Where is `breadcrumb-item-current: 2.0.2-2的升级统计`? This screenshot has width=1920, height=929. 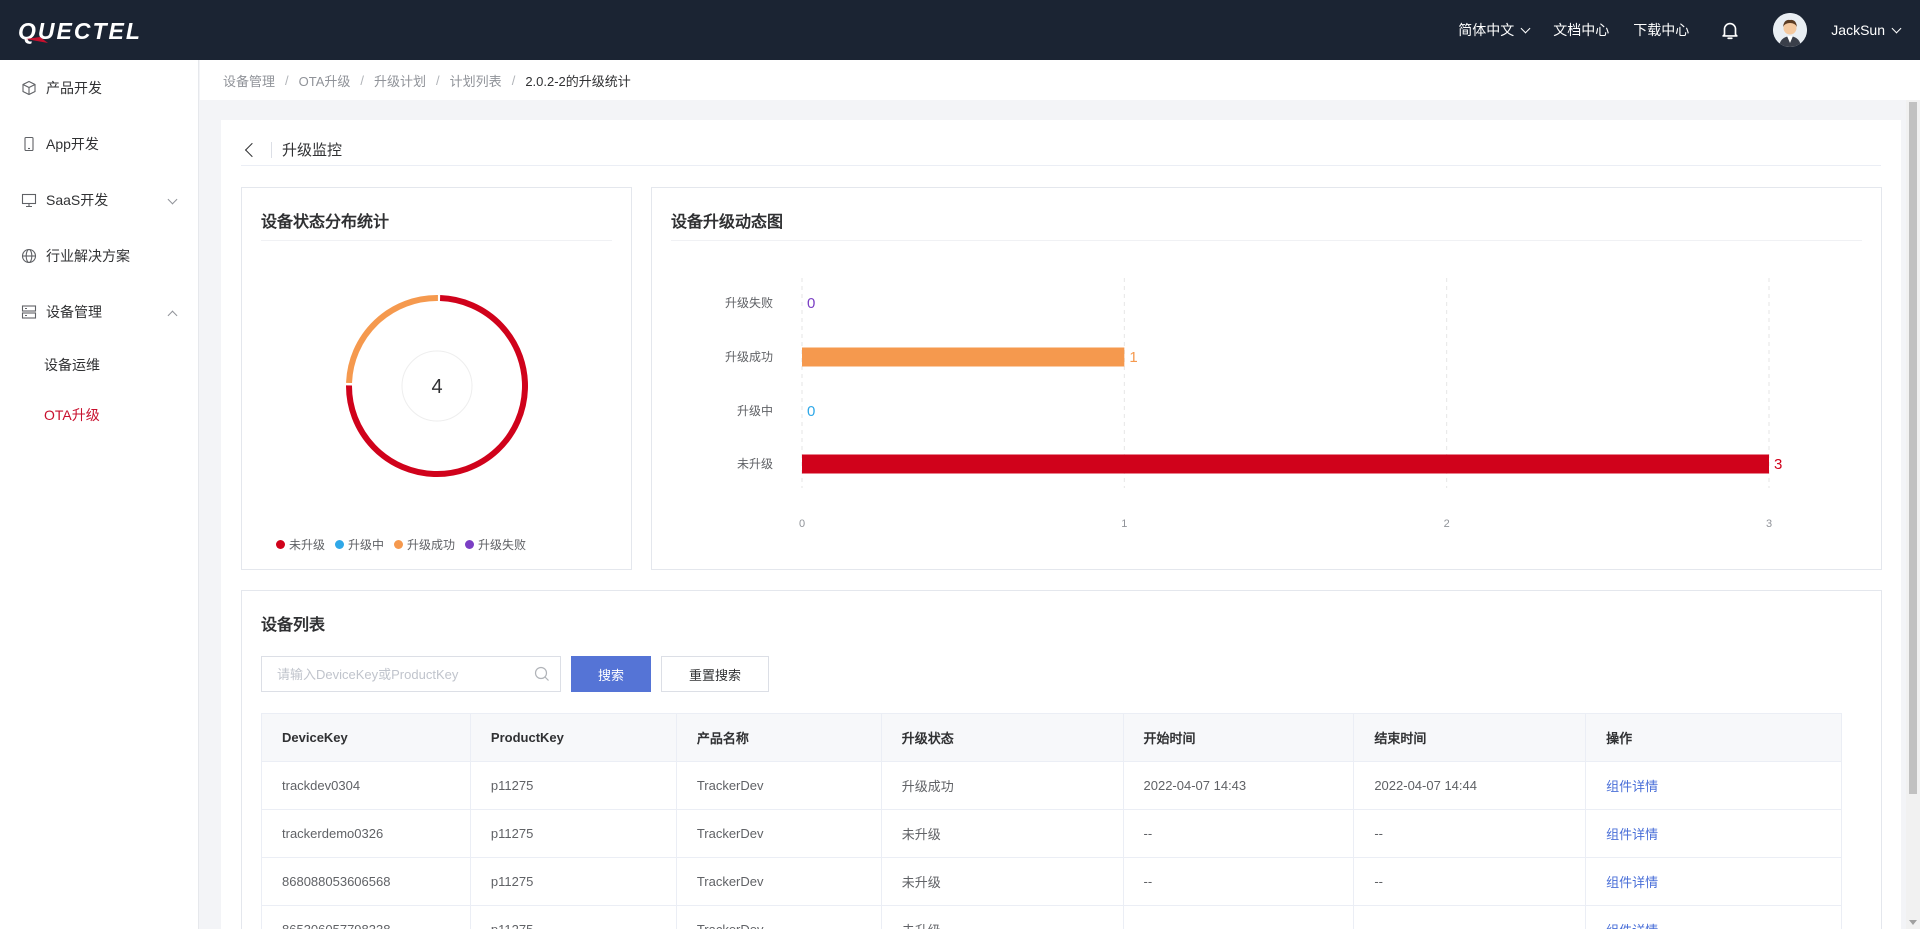 breadcrumb-item-current: 2.0.2-2的升级统计 is located at coordinates (578, 81).